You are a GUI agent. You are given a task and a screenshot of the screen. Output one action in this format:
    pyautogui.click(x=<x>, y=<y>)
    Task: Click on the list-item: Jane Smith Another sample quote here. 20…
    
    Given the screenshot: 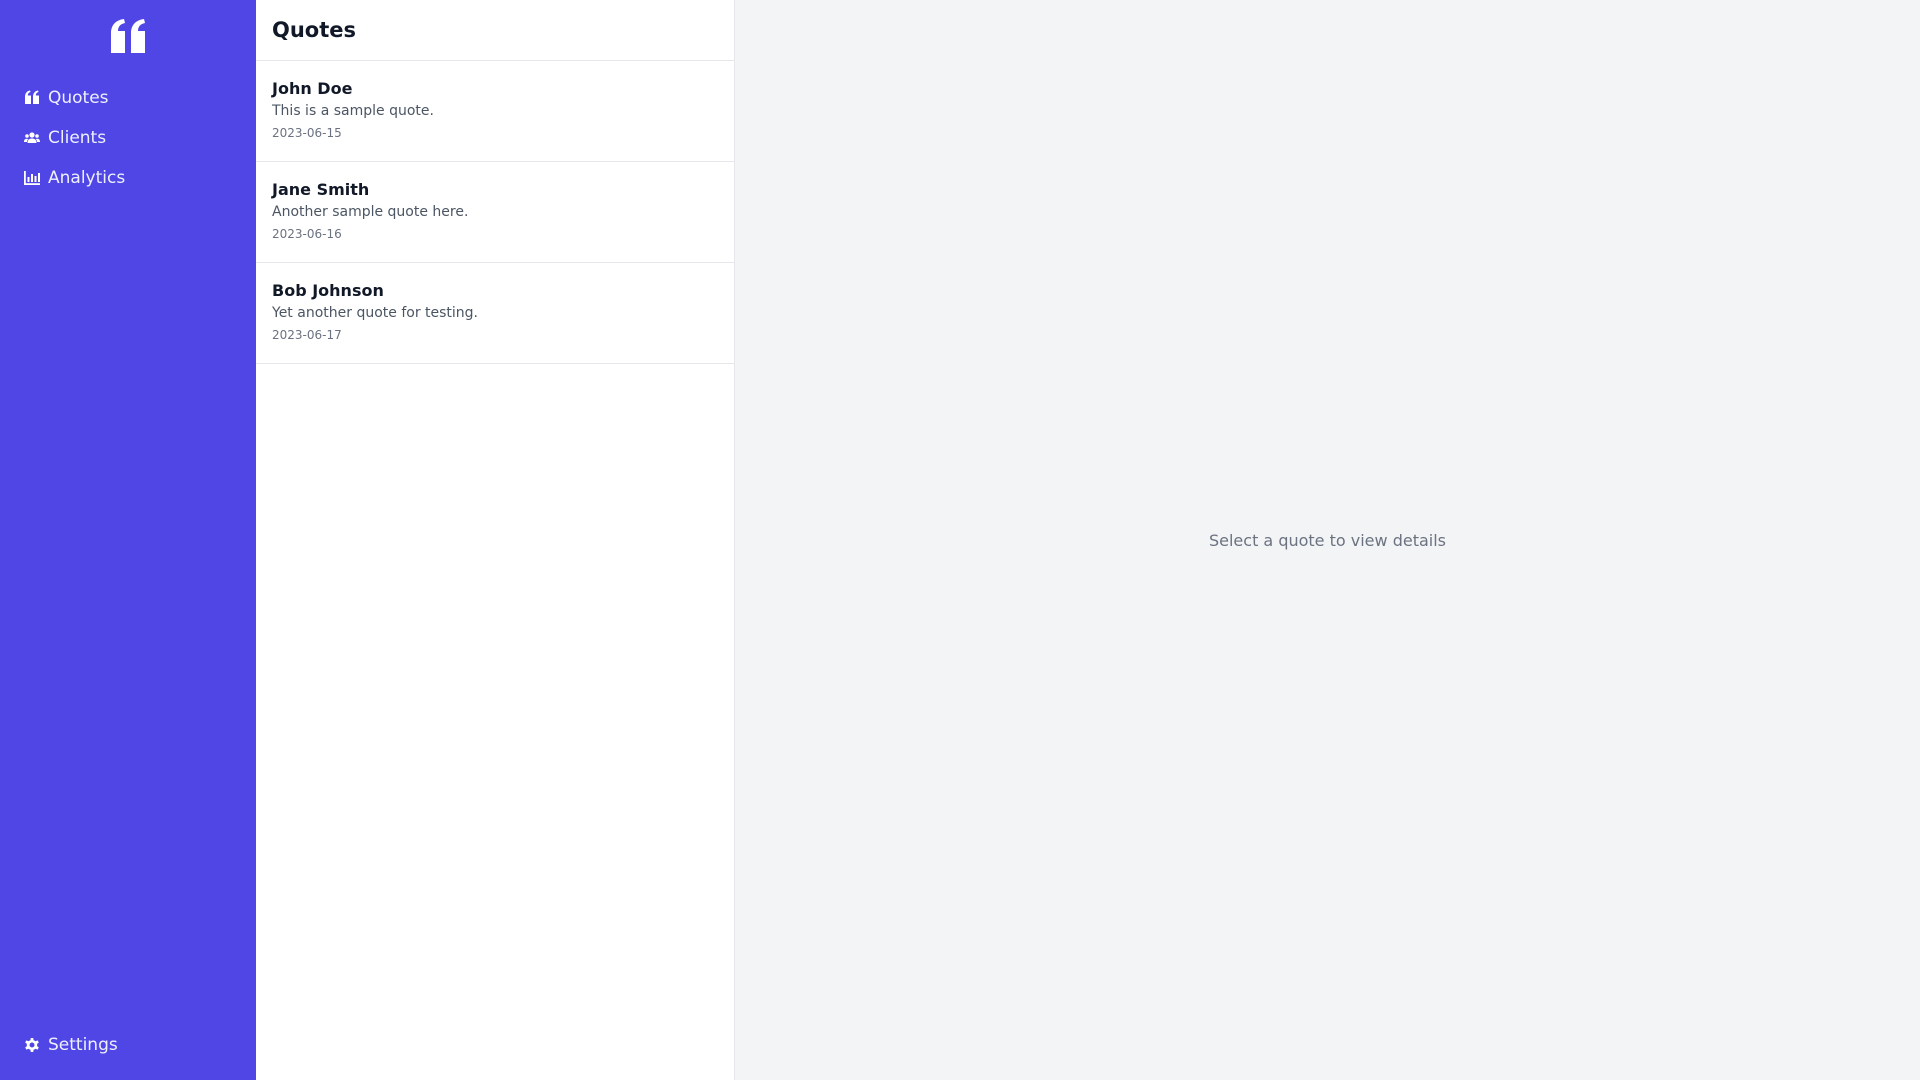 What is the action you would take?
    pyautogui.click(x=495, y=212)
    